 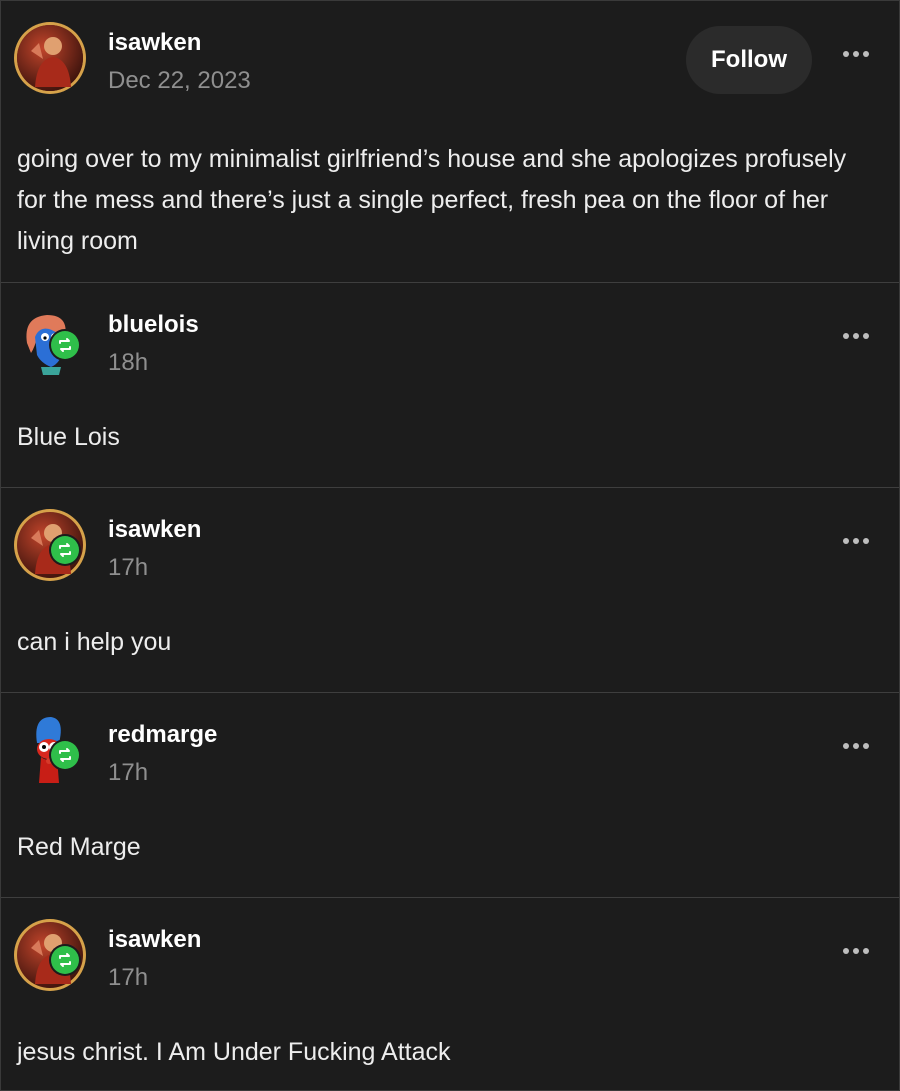 I want to click on post-date: Dec 22, 2023, so click(x=179, y=81).